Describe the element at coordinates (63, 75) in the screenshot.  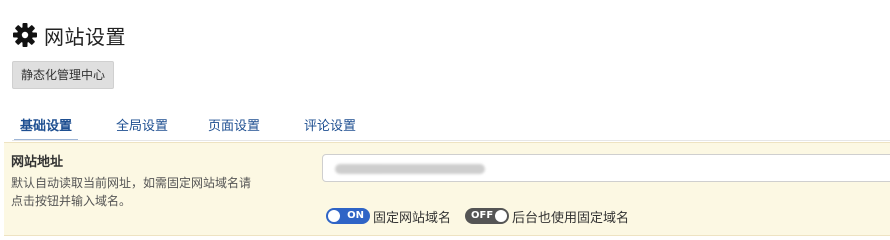
I see `static-management-button: 静态化管理中心` at that location.